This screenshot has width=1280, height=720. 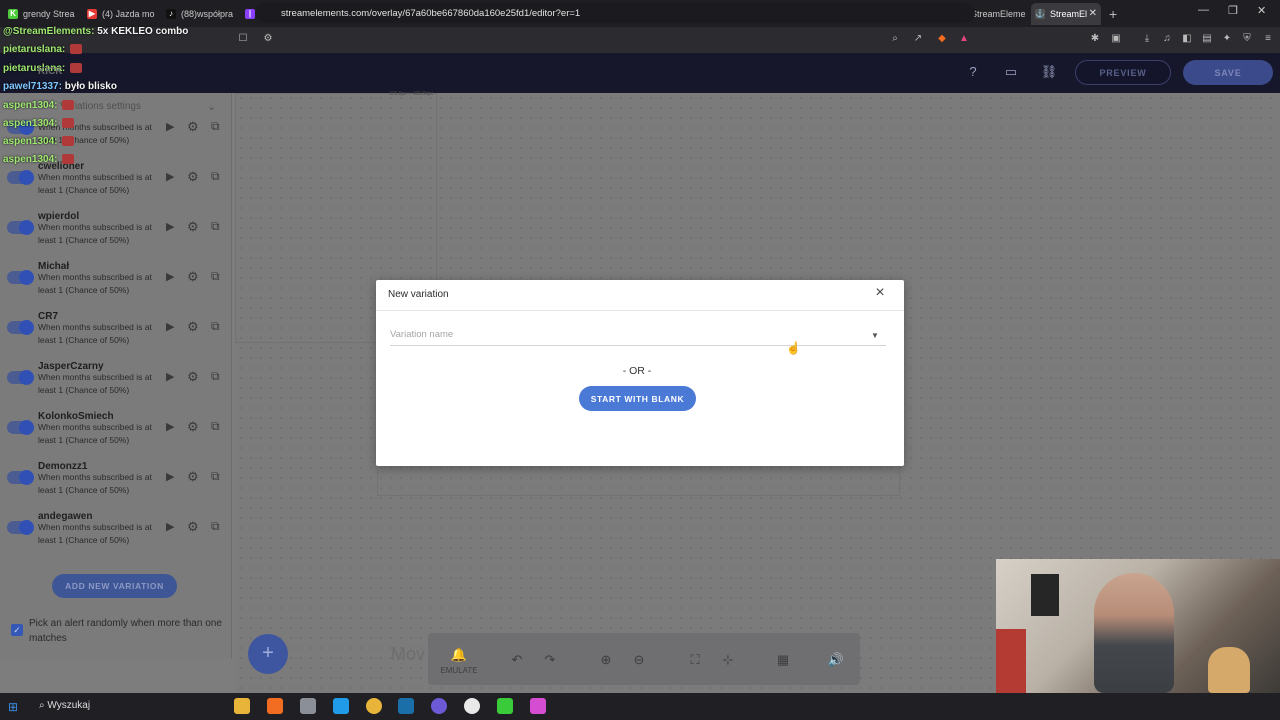 I want to click on brave-shield-icon: ◆, so click(x=942, y=39).